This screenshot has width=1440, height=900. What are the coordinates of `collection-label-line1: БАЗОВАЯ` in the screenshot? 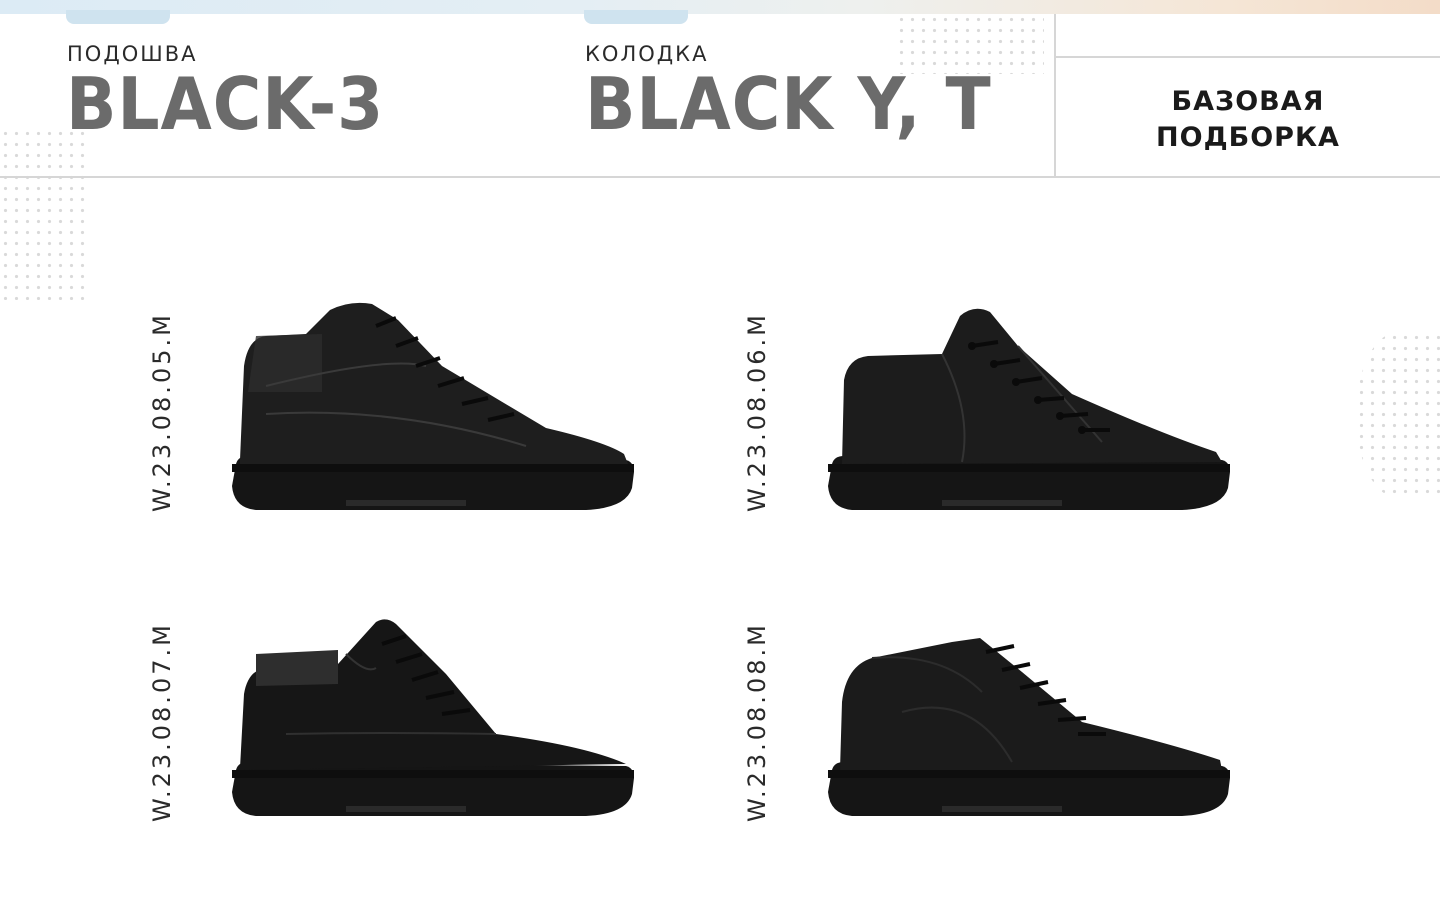 It's located at (1248, 101).